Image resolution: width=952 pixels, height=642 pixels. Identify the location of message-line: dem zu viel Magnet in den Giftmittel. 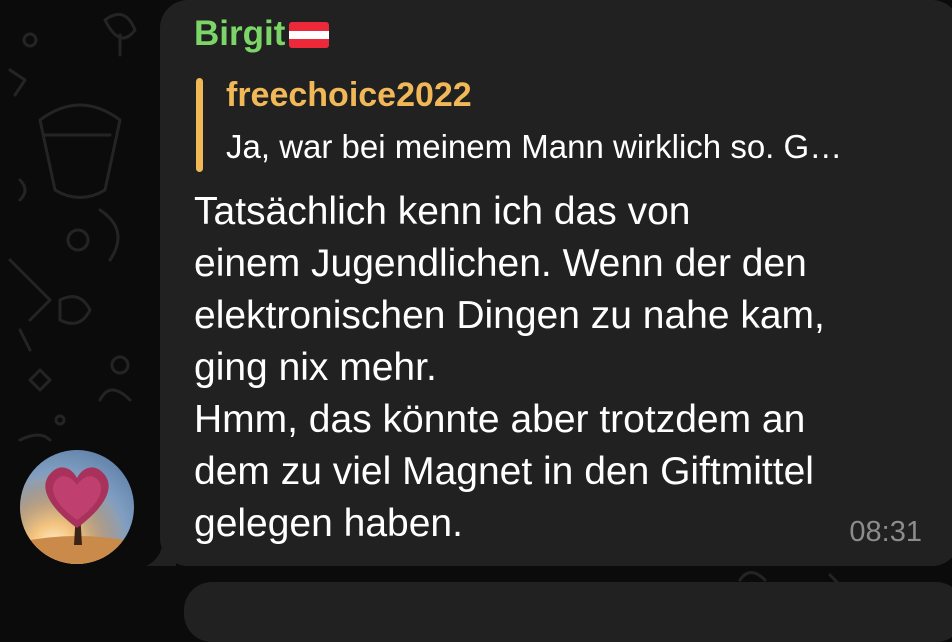
(504, 471).